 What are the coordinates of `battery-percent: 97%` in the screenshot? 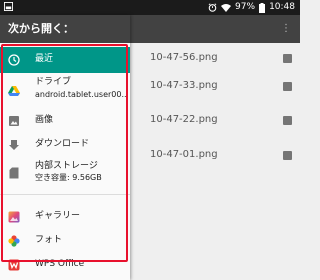 It's located at (245, 7).